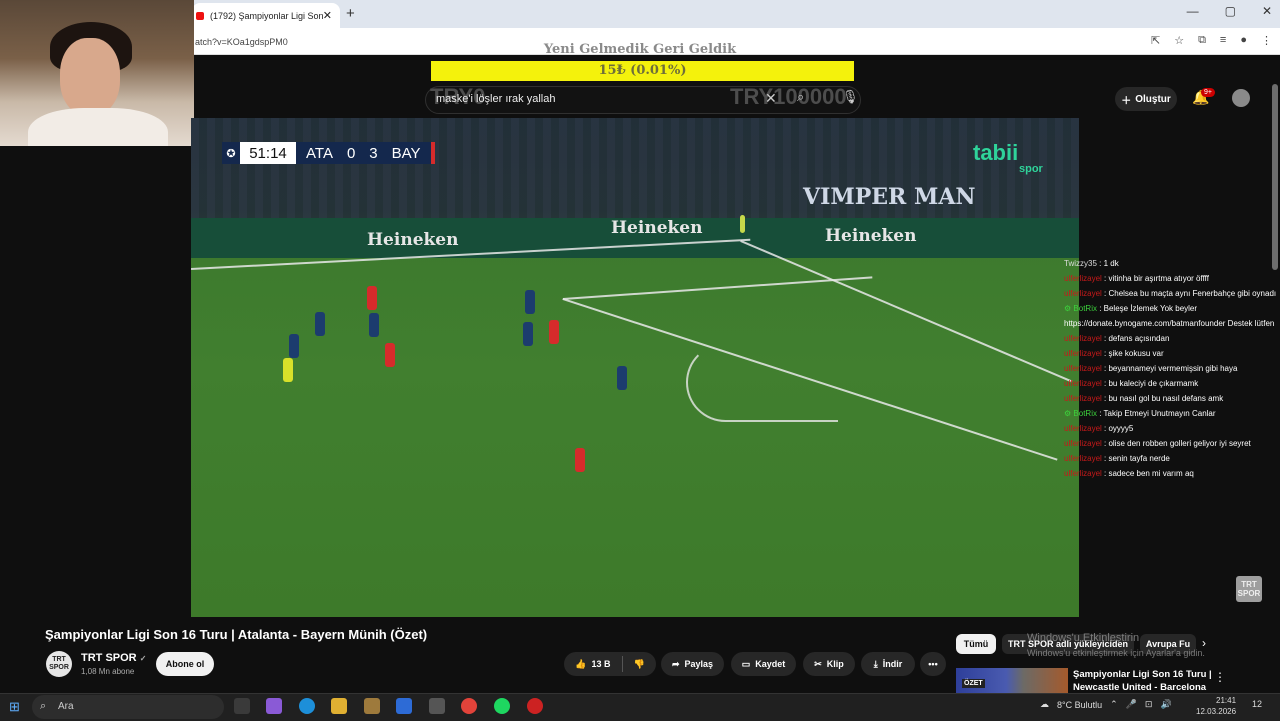 Image resolution: width=1280 pixels, height=721 pixels. I want to click on microphone-icon: 🎙, so click(850, 97).